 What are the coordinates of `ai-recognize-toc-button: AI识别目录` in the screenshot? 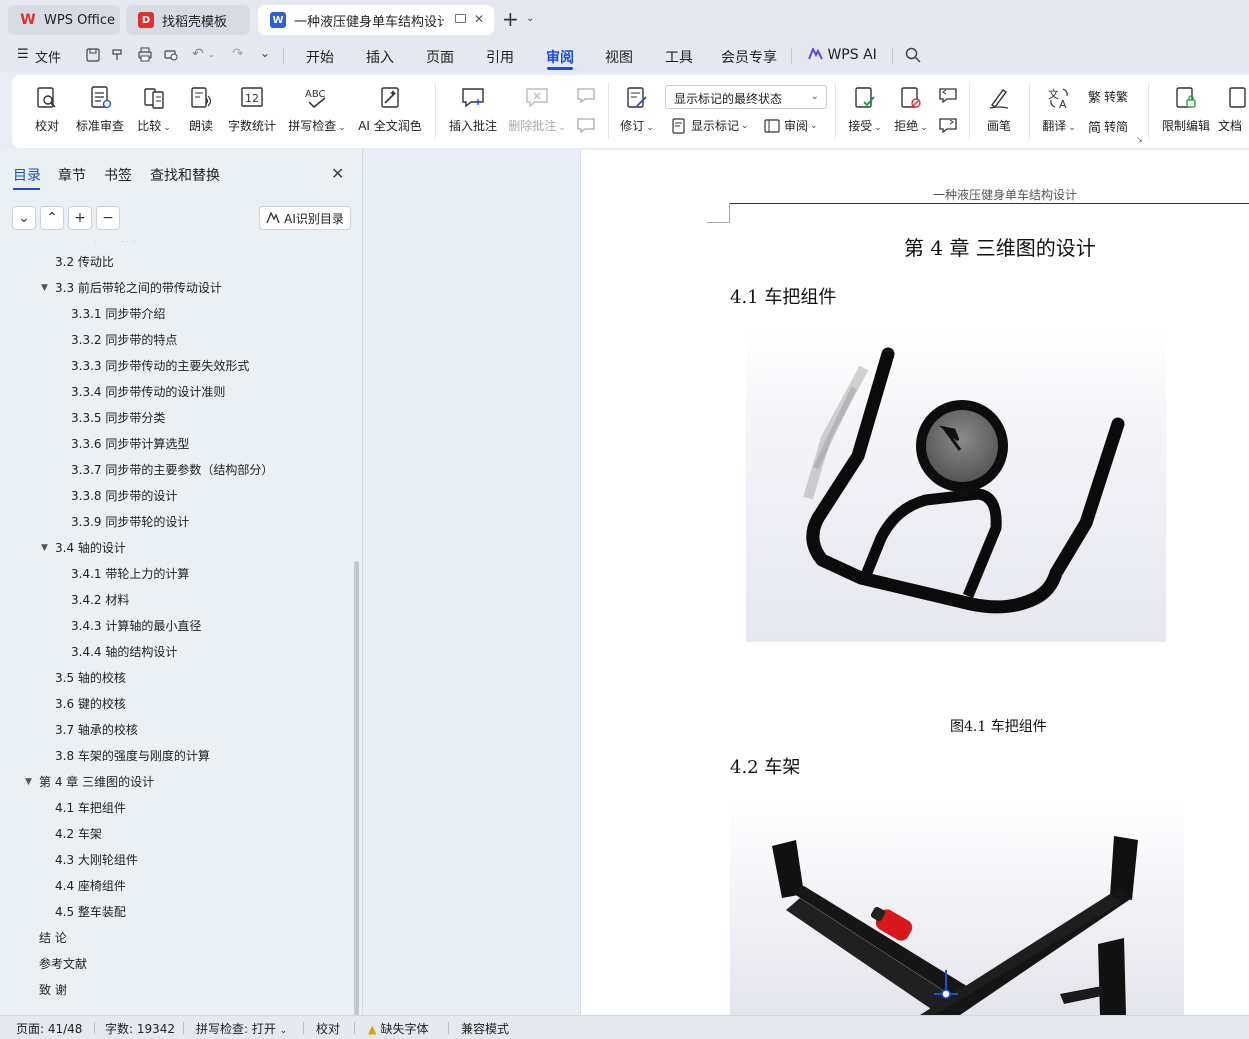 It's located at (305, 218).